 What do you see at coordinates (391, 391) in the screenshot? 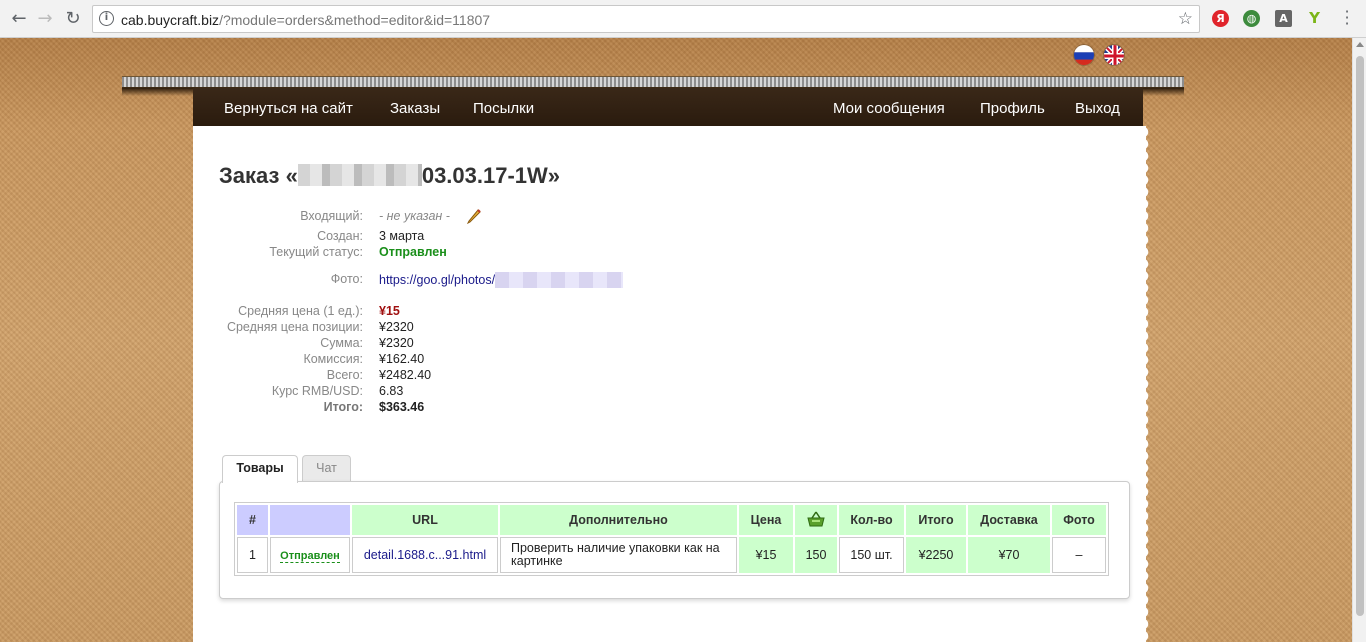
I see `rate-value: 6.83` at bounding box center [391, 391].